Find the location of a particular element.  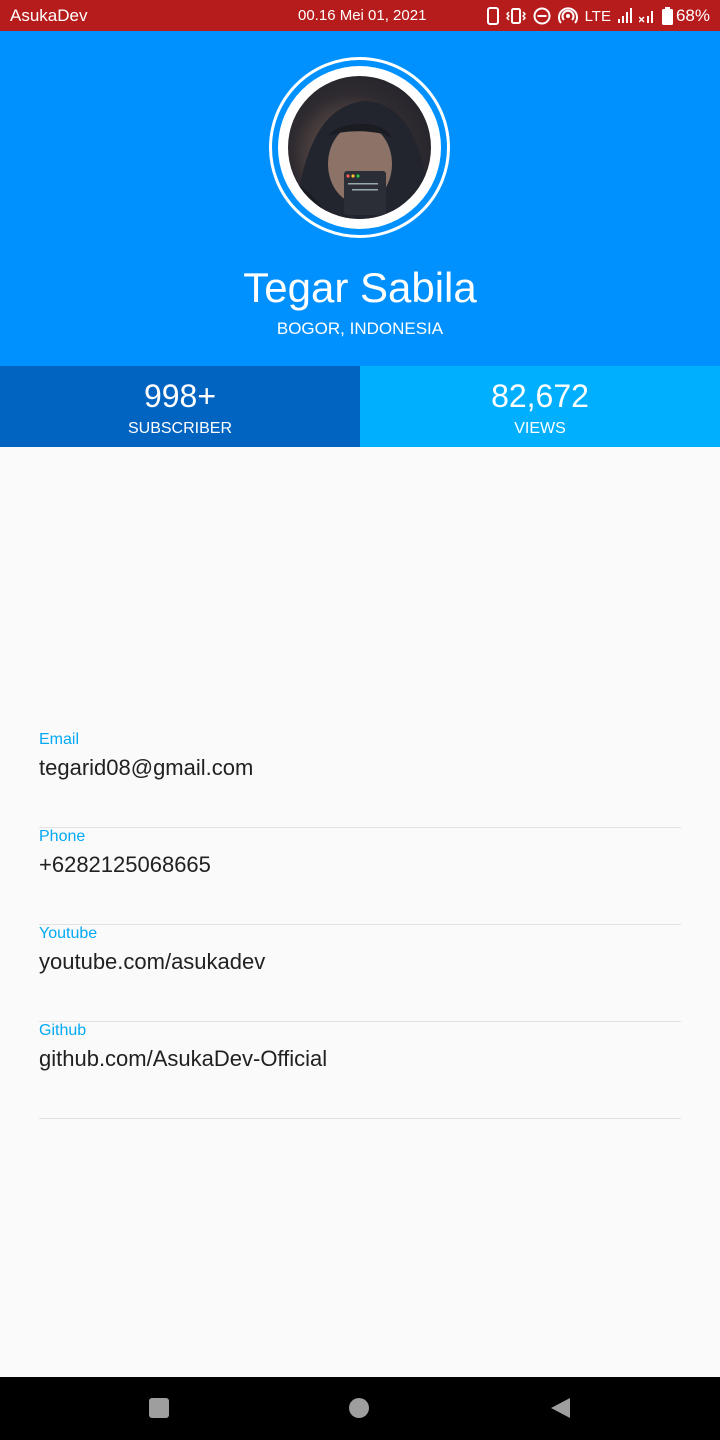

hotspot-icon is located at coordinates (567, 16).